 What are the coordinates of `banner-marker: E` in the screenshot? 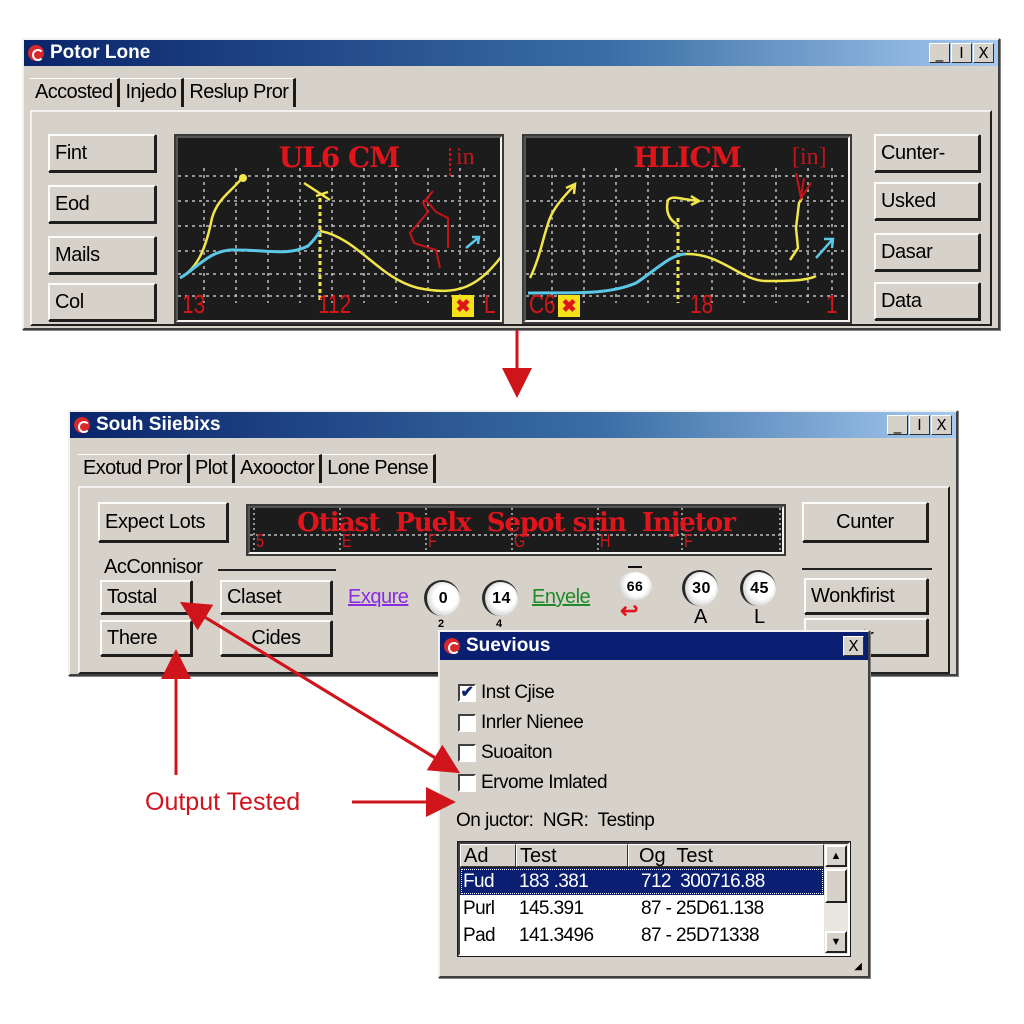 It's located at (347, 541).